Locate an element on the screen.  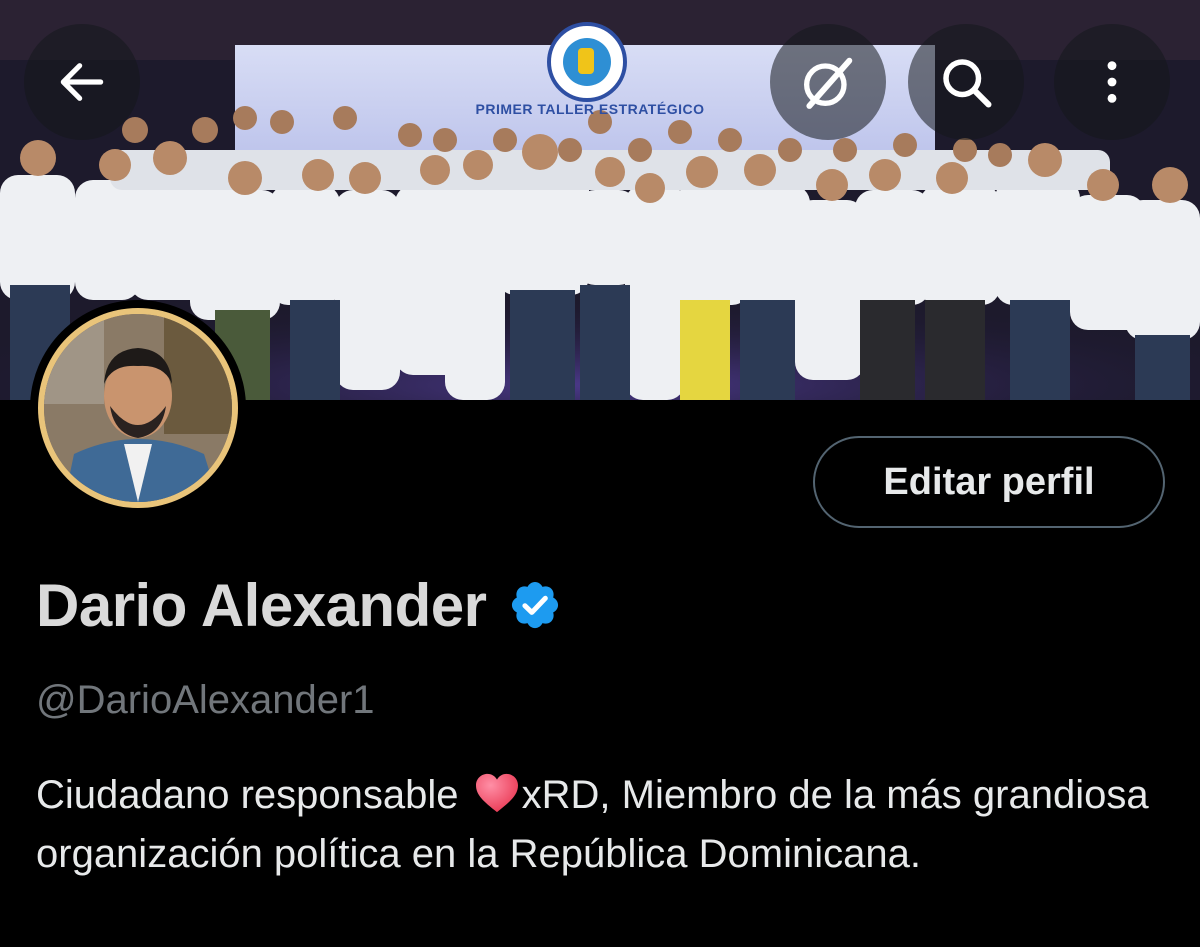
search-icon is located at coordinates (967, 83).